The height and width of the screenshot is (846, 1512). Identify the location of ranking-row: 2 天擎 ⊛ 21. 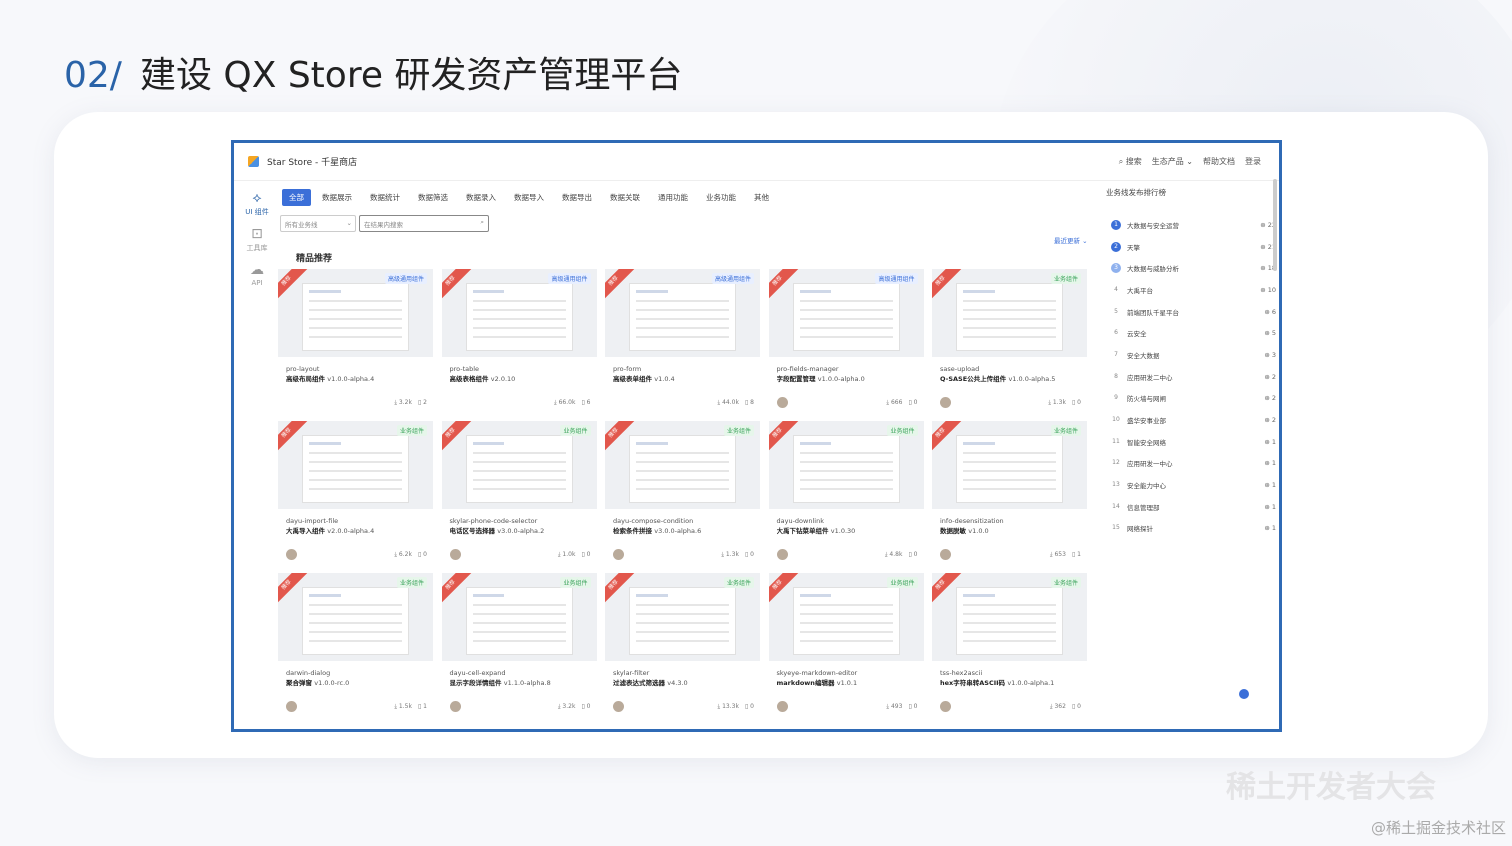
(1190, 247).